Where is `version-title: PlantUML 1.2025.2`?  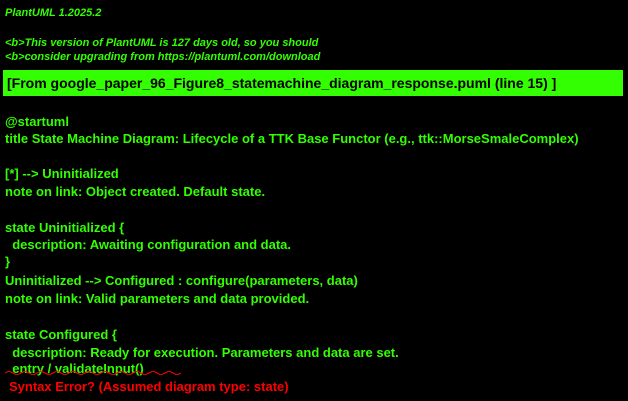
version-title: PlantUML 1.2025.2 is located at coordinates (53, 13).